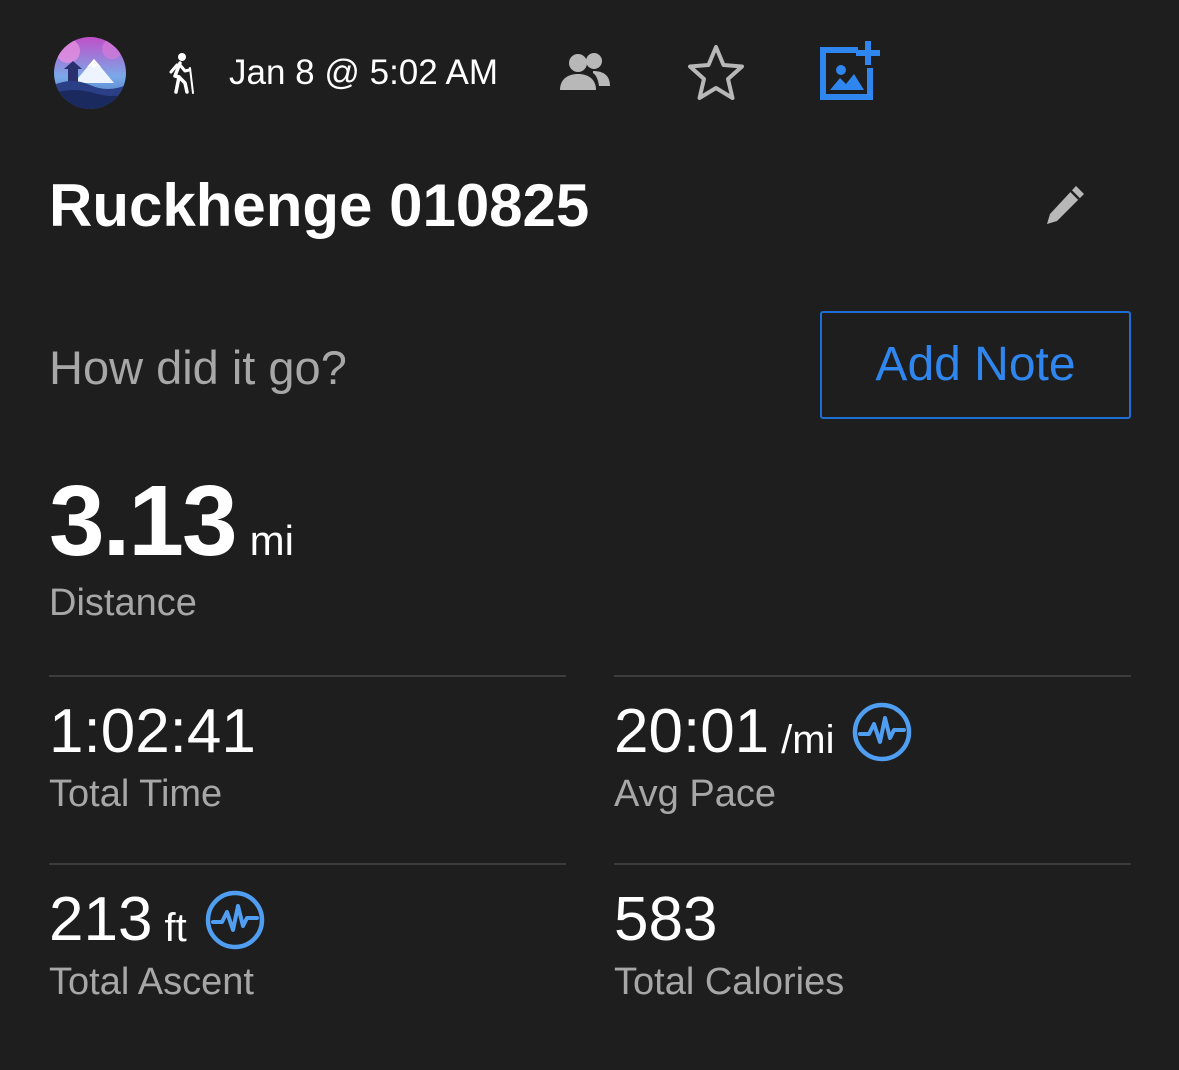 The image size is (1179, 1070). What do you see at coordinates (692, 731) in the screenshot?
I see `avg-pace-value: 20:01` at bounding box center [692, 731].